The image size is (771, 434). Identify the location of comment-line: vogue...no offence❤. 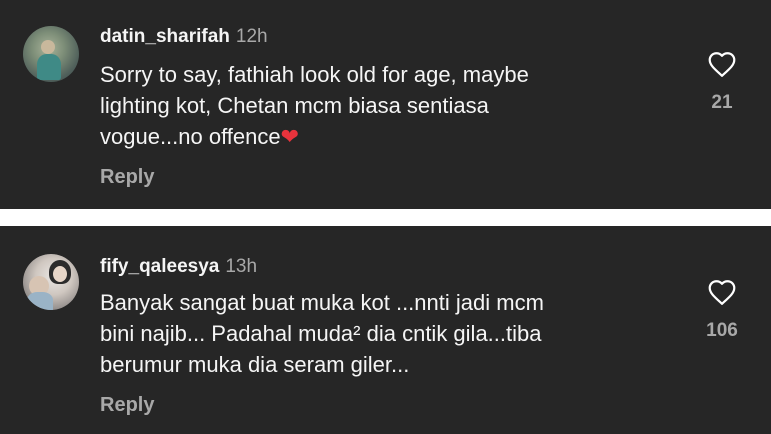
(390, 136).